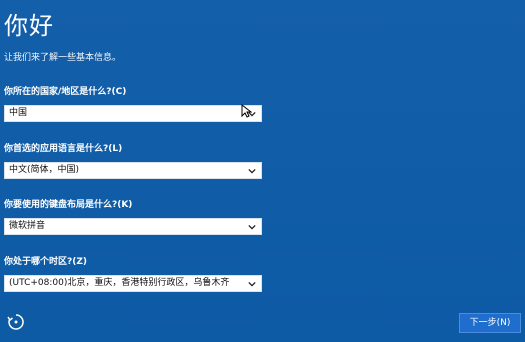 The image size is (525, 342). What do you see at coordinates (63, 58) in the screenshot?
I see `page-subtitle: 让我们来了解一些基本信息。` at bounding box center [63, 58].